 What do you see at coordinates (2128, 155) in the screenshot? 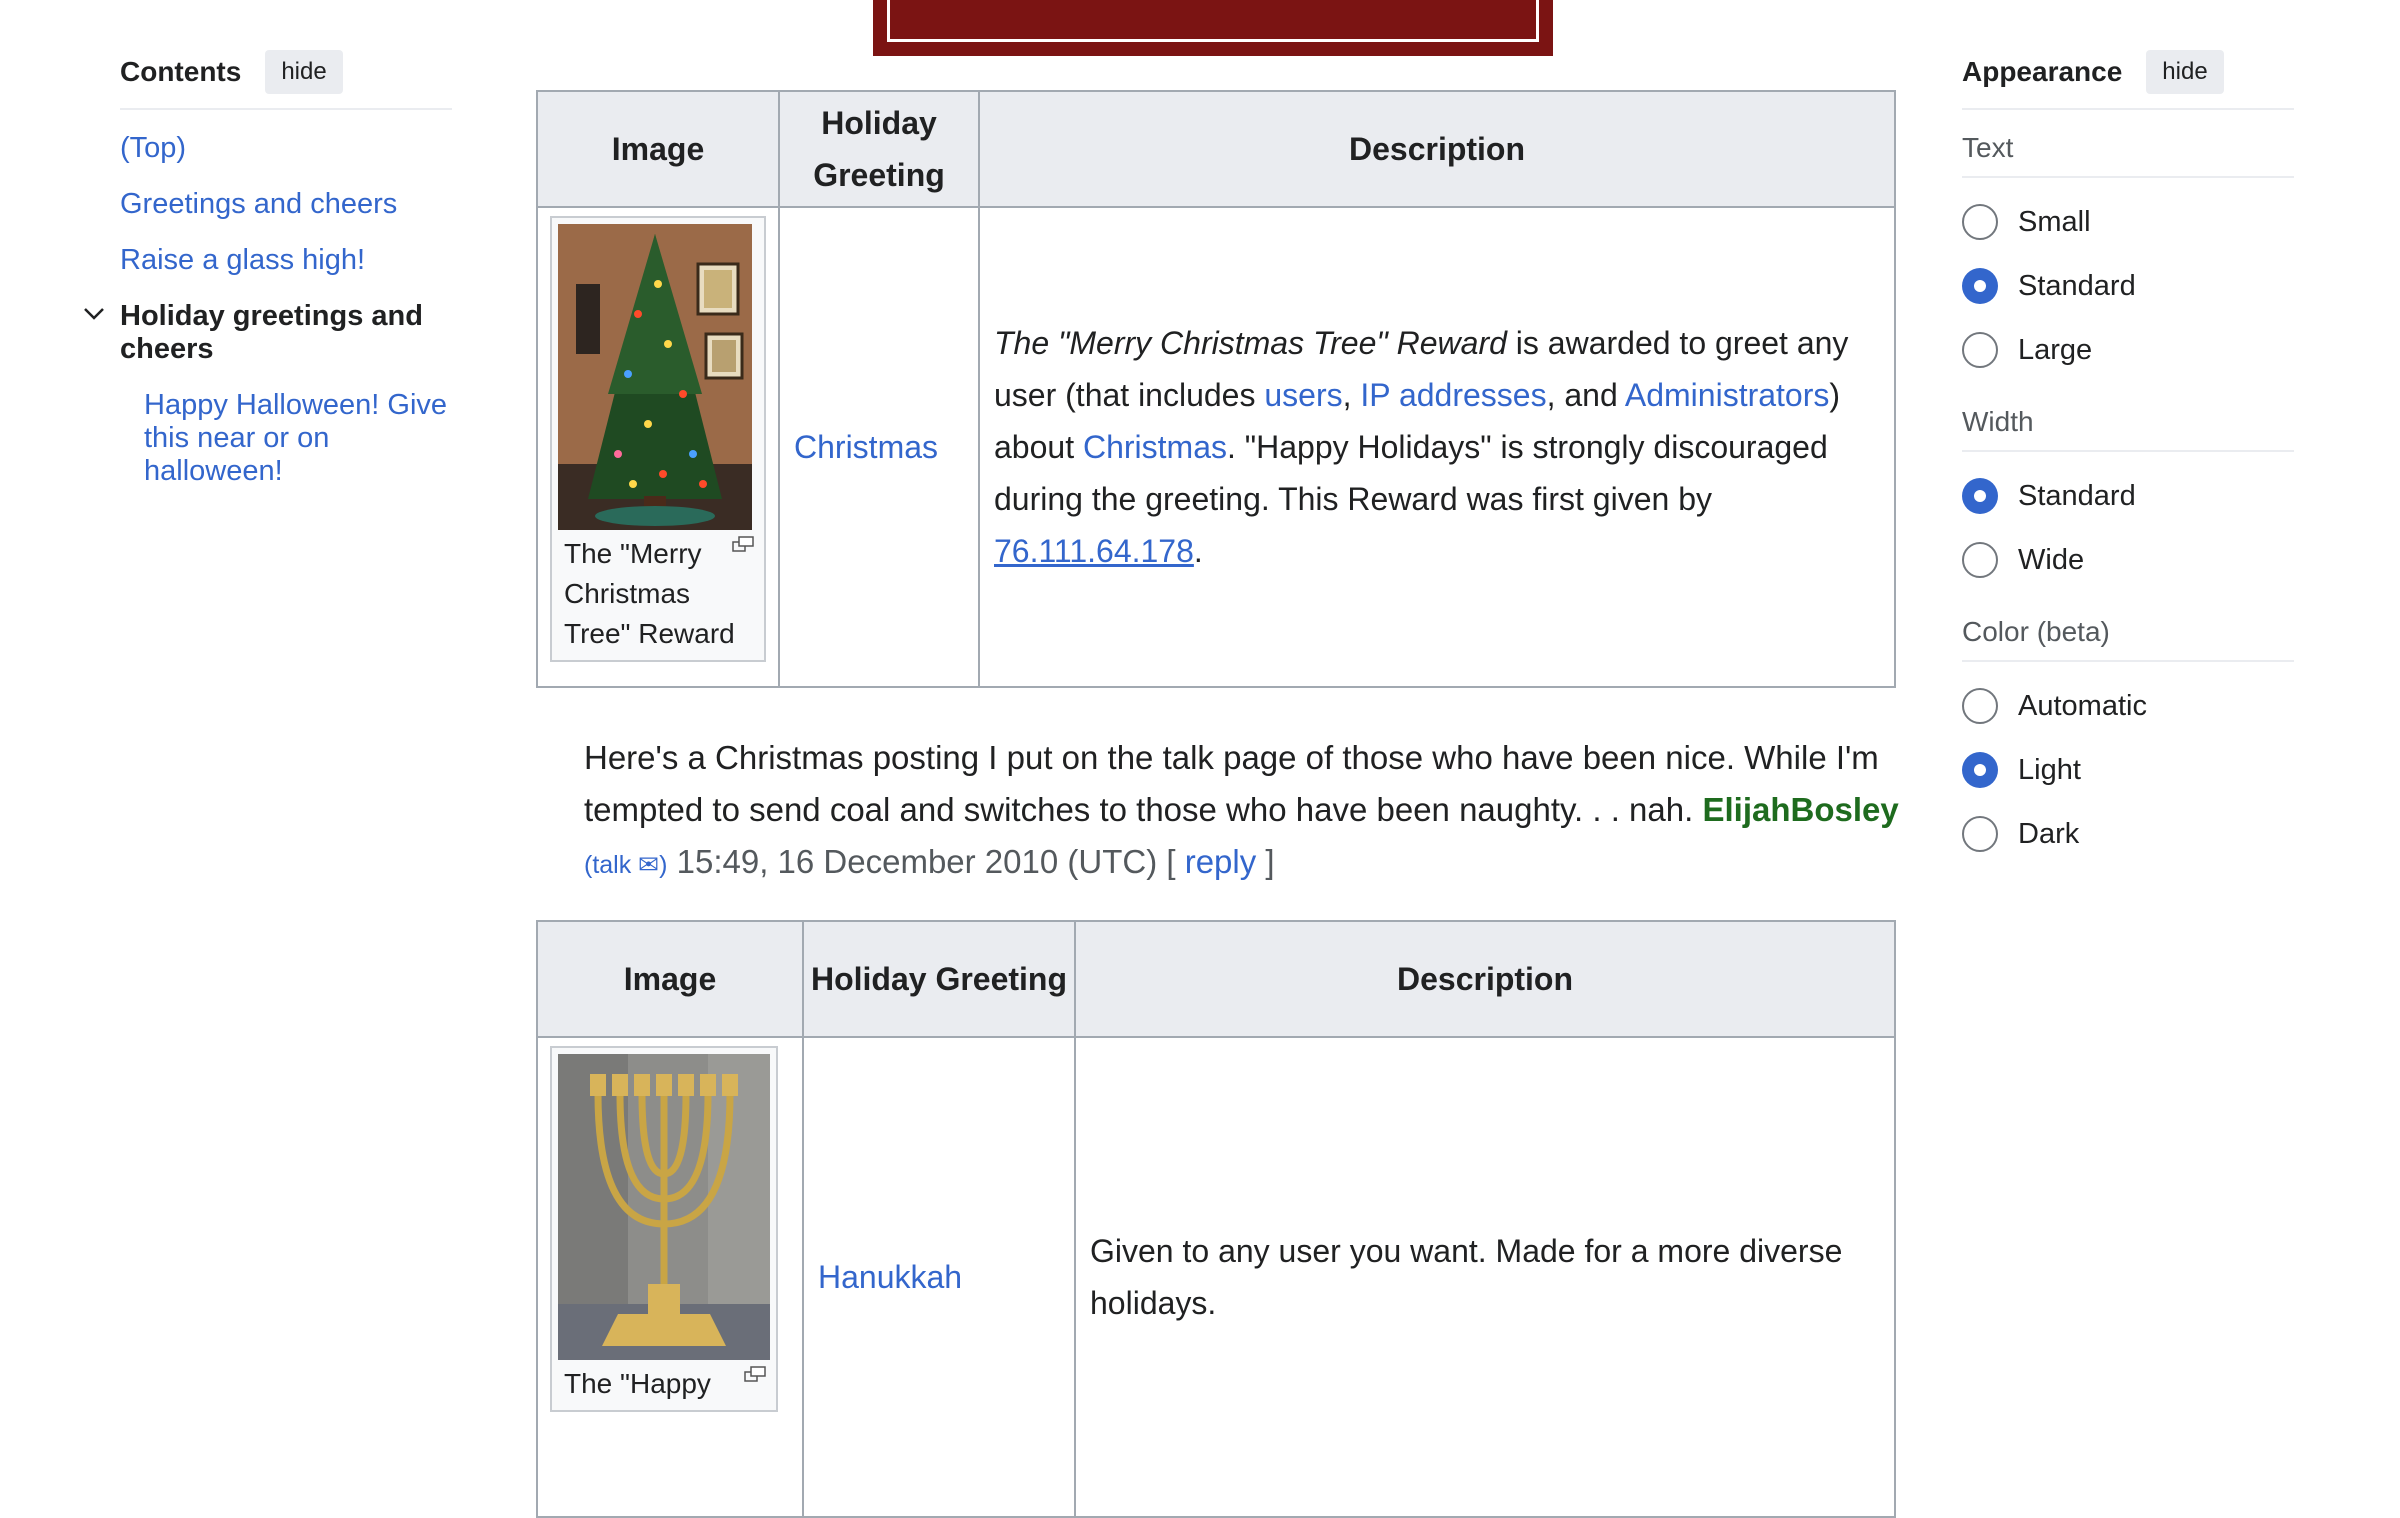
I see `text-size-label: Text` at bounding box center [2128, 155].